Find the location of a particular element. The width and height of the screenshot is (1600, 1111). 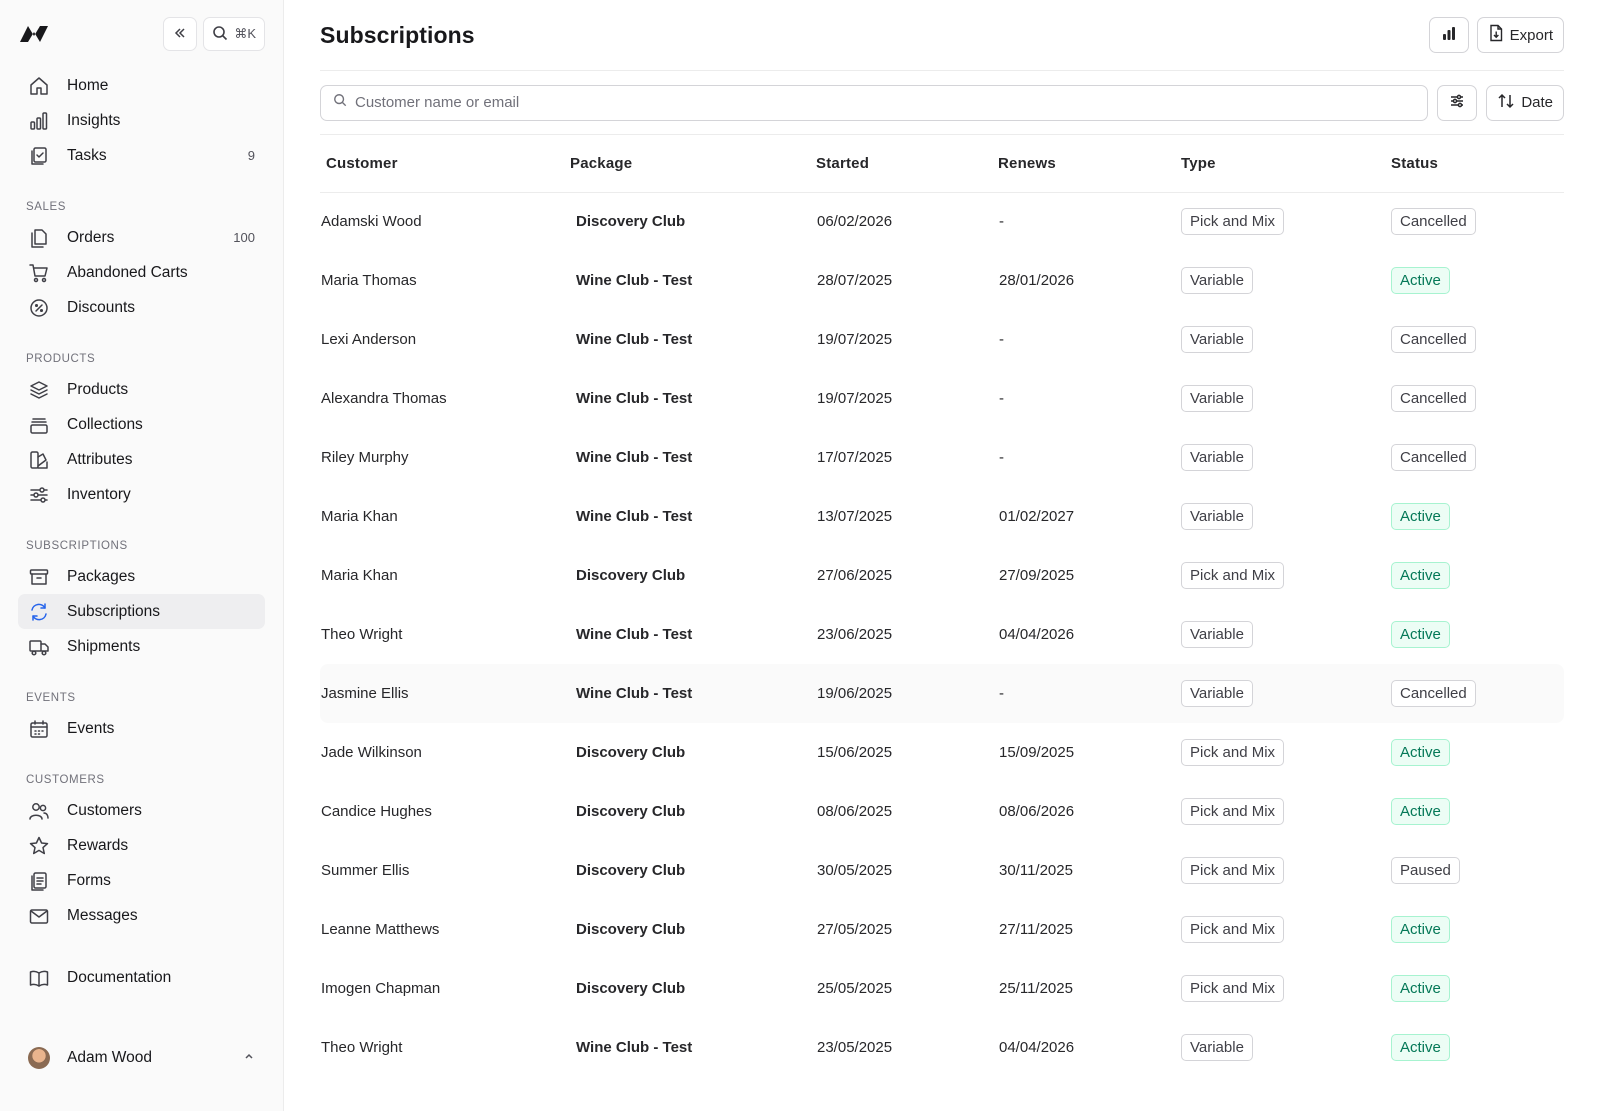

package-cell: Discovery Club is located at coordinates (631, 811).